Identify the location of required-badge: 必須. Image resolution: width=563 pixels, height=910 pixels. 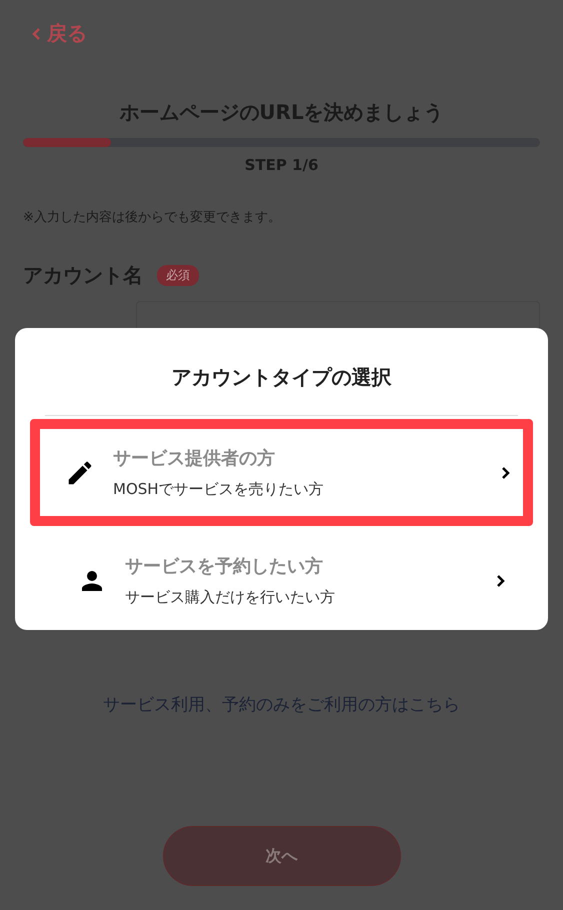
(178, 275).